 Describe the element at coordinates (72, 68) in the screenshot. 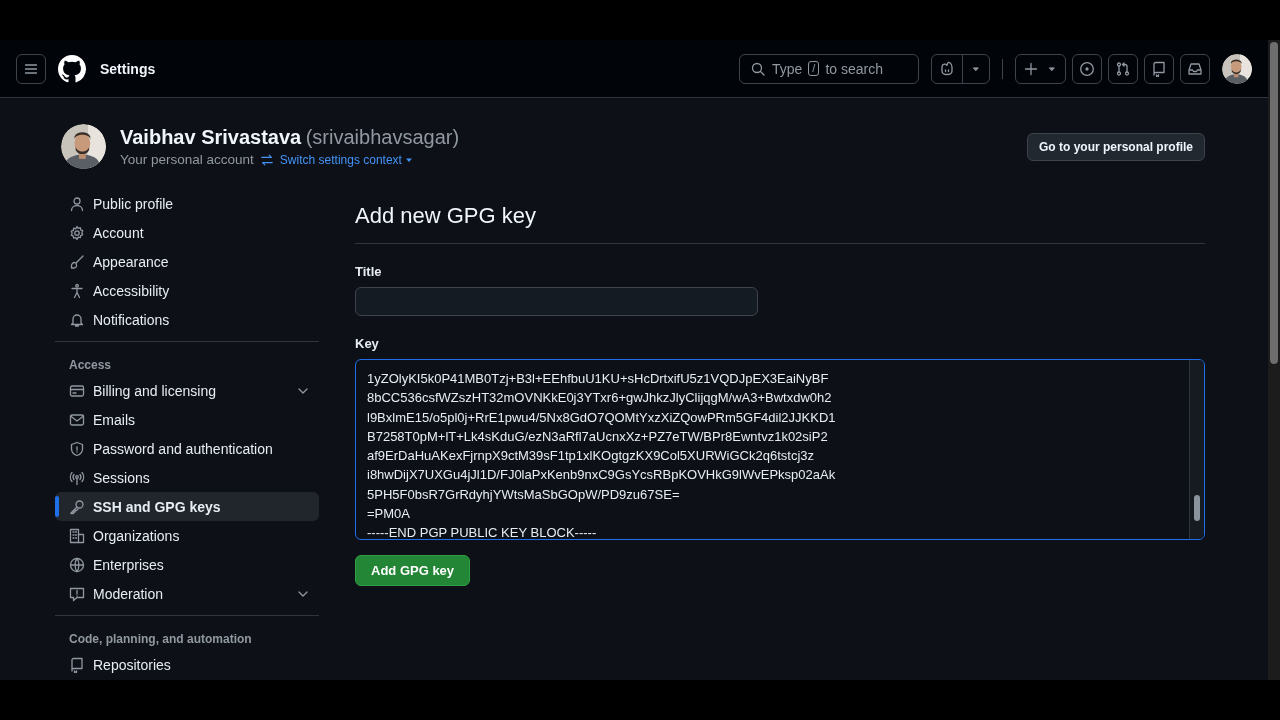

I see `logo-icon` at that location.